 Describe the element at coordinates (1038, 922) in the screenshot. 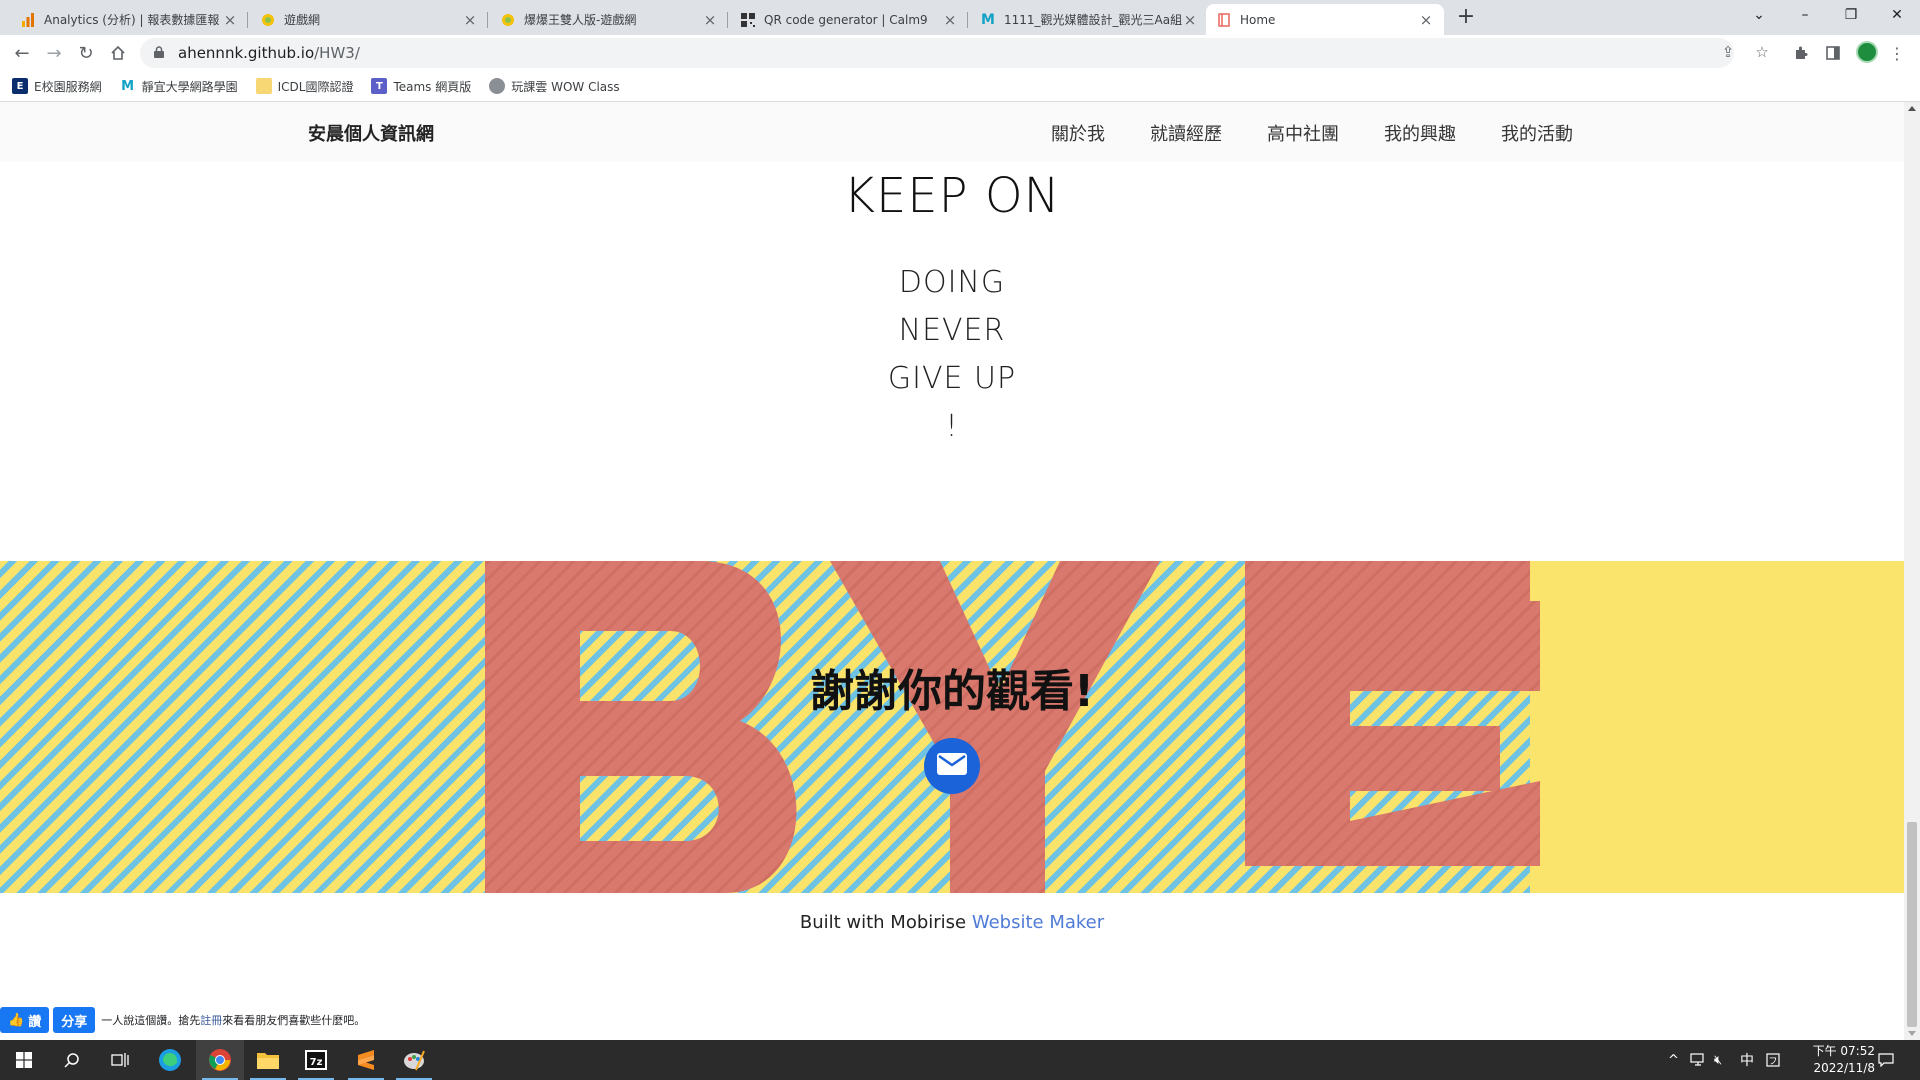

I see `footer-link: Website Maker` at that location.